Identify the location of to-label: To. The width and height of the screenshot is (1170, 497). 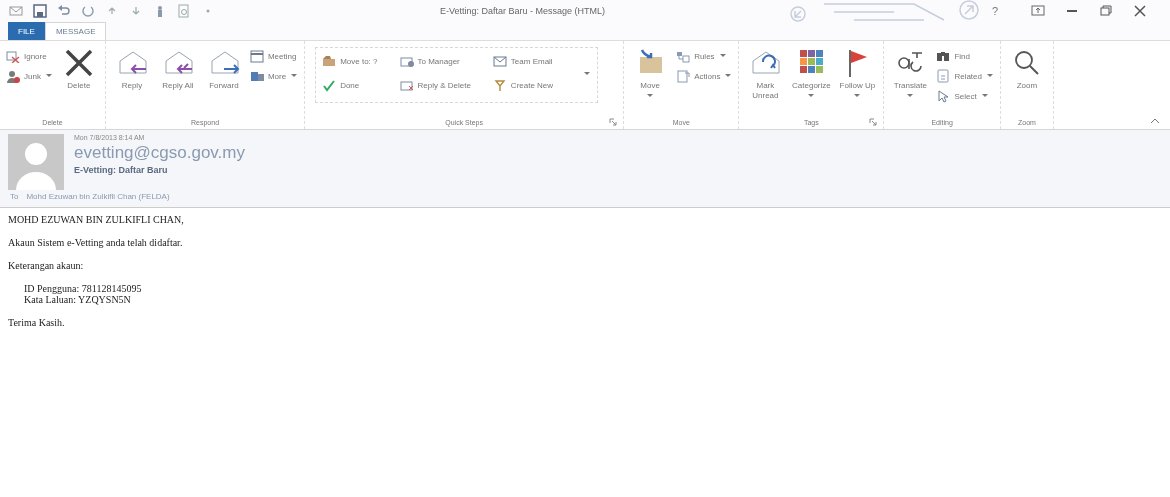
(14, 196).